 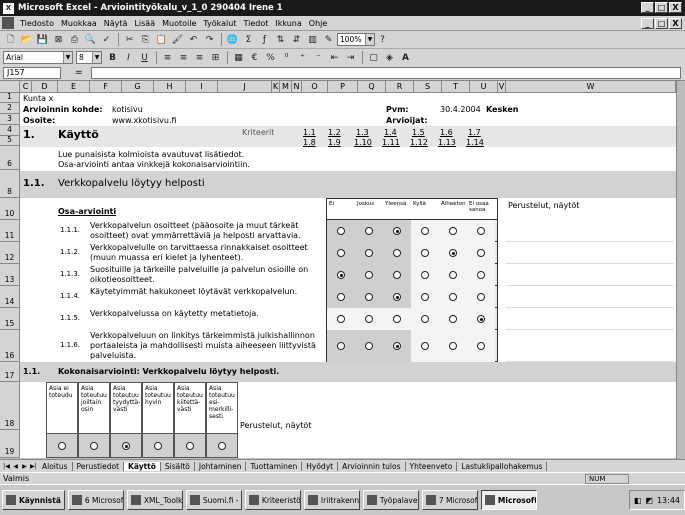 I want to click on menu-tyokalut: Työkalut, so click(x=219, y=23).